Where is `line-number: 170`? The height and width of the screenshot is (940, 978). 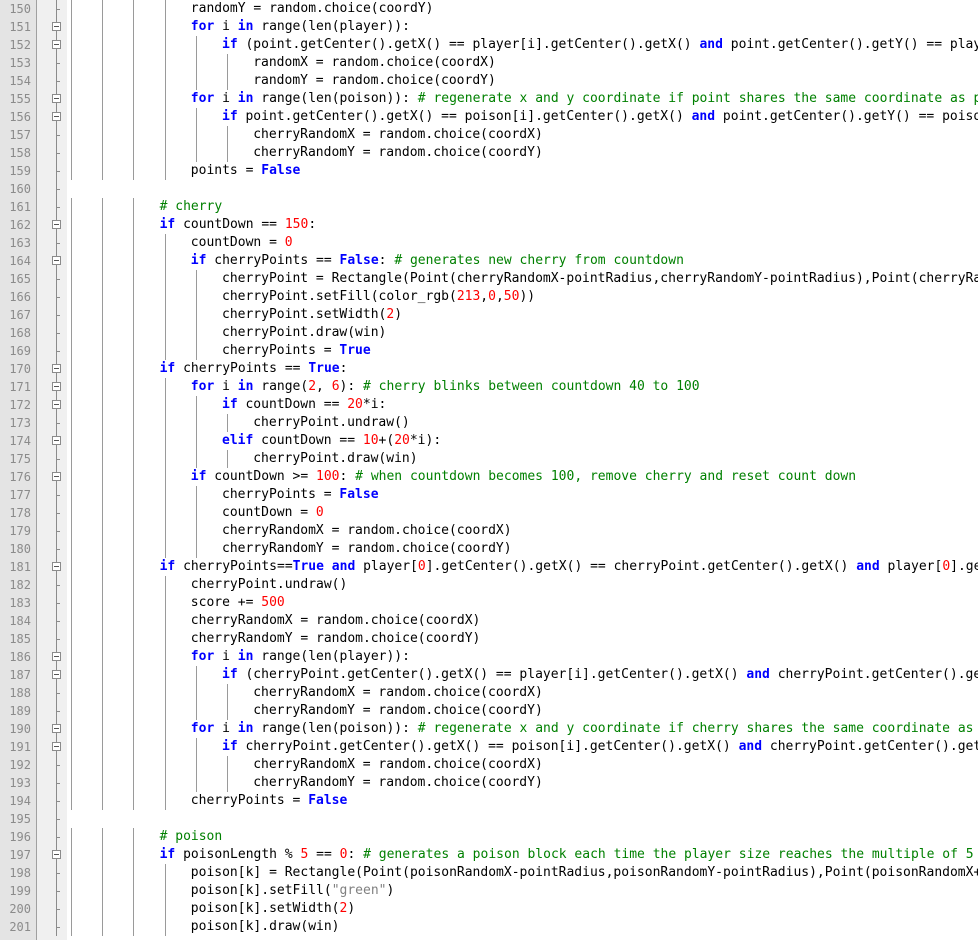 line-number: 170 is located at coordinates (20, 369).